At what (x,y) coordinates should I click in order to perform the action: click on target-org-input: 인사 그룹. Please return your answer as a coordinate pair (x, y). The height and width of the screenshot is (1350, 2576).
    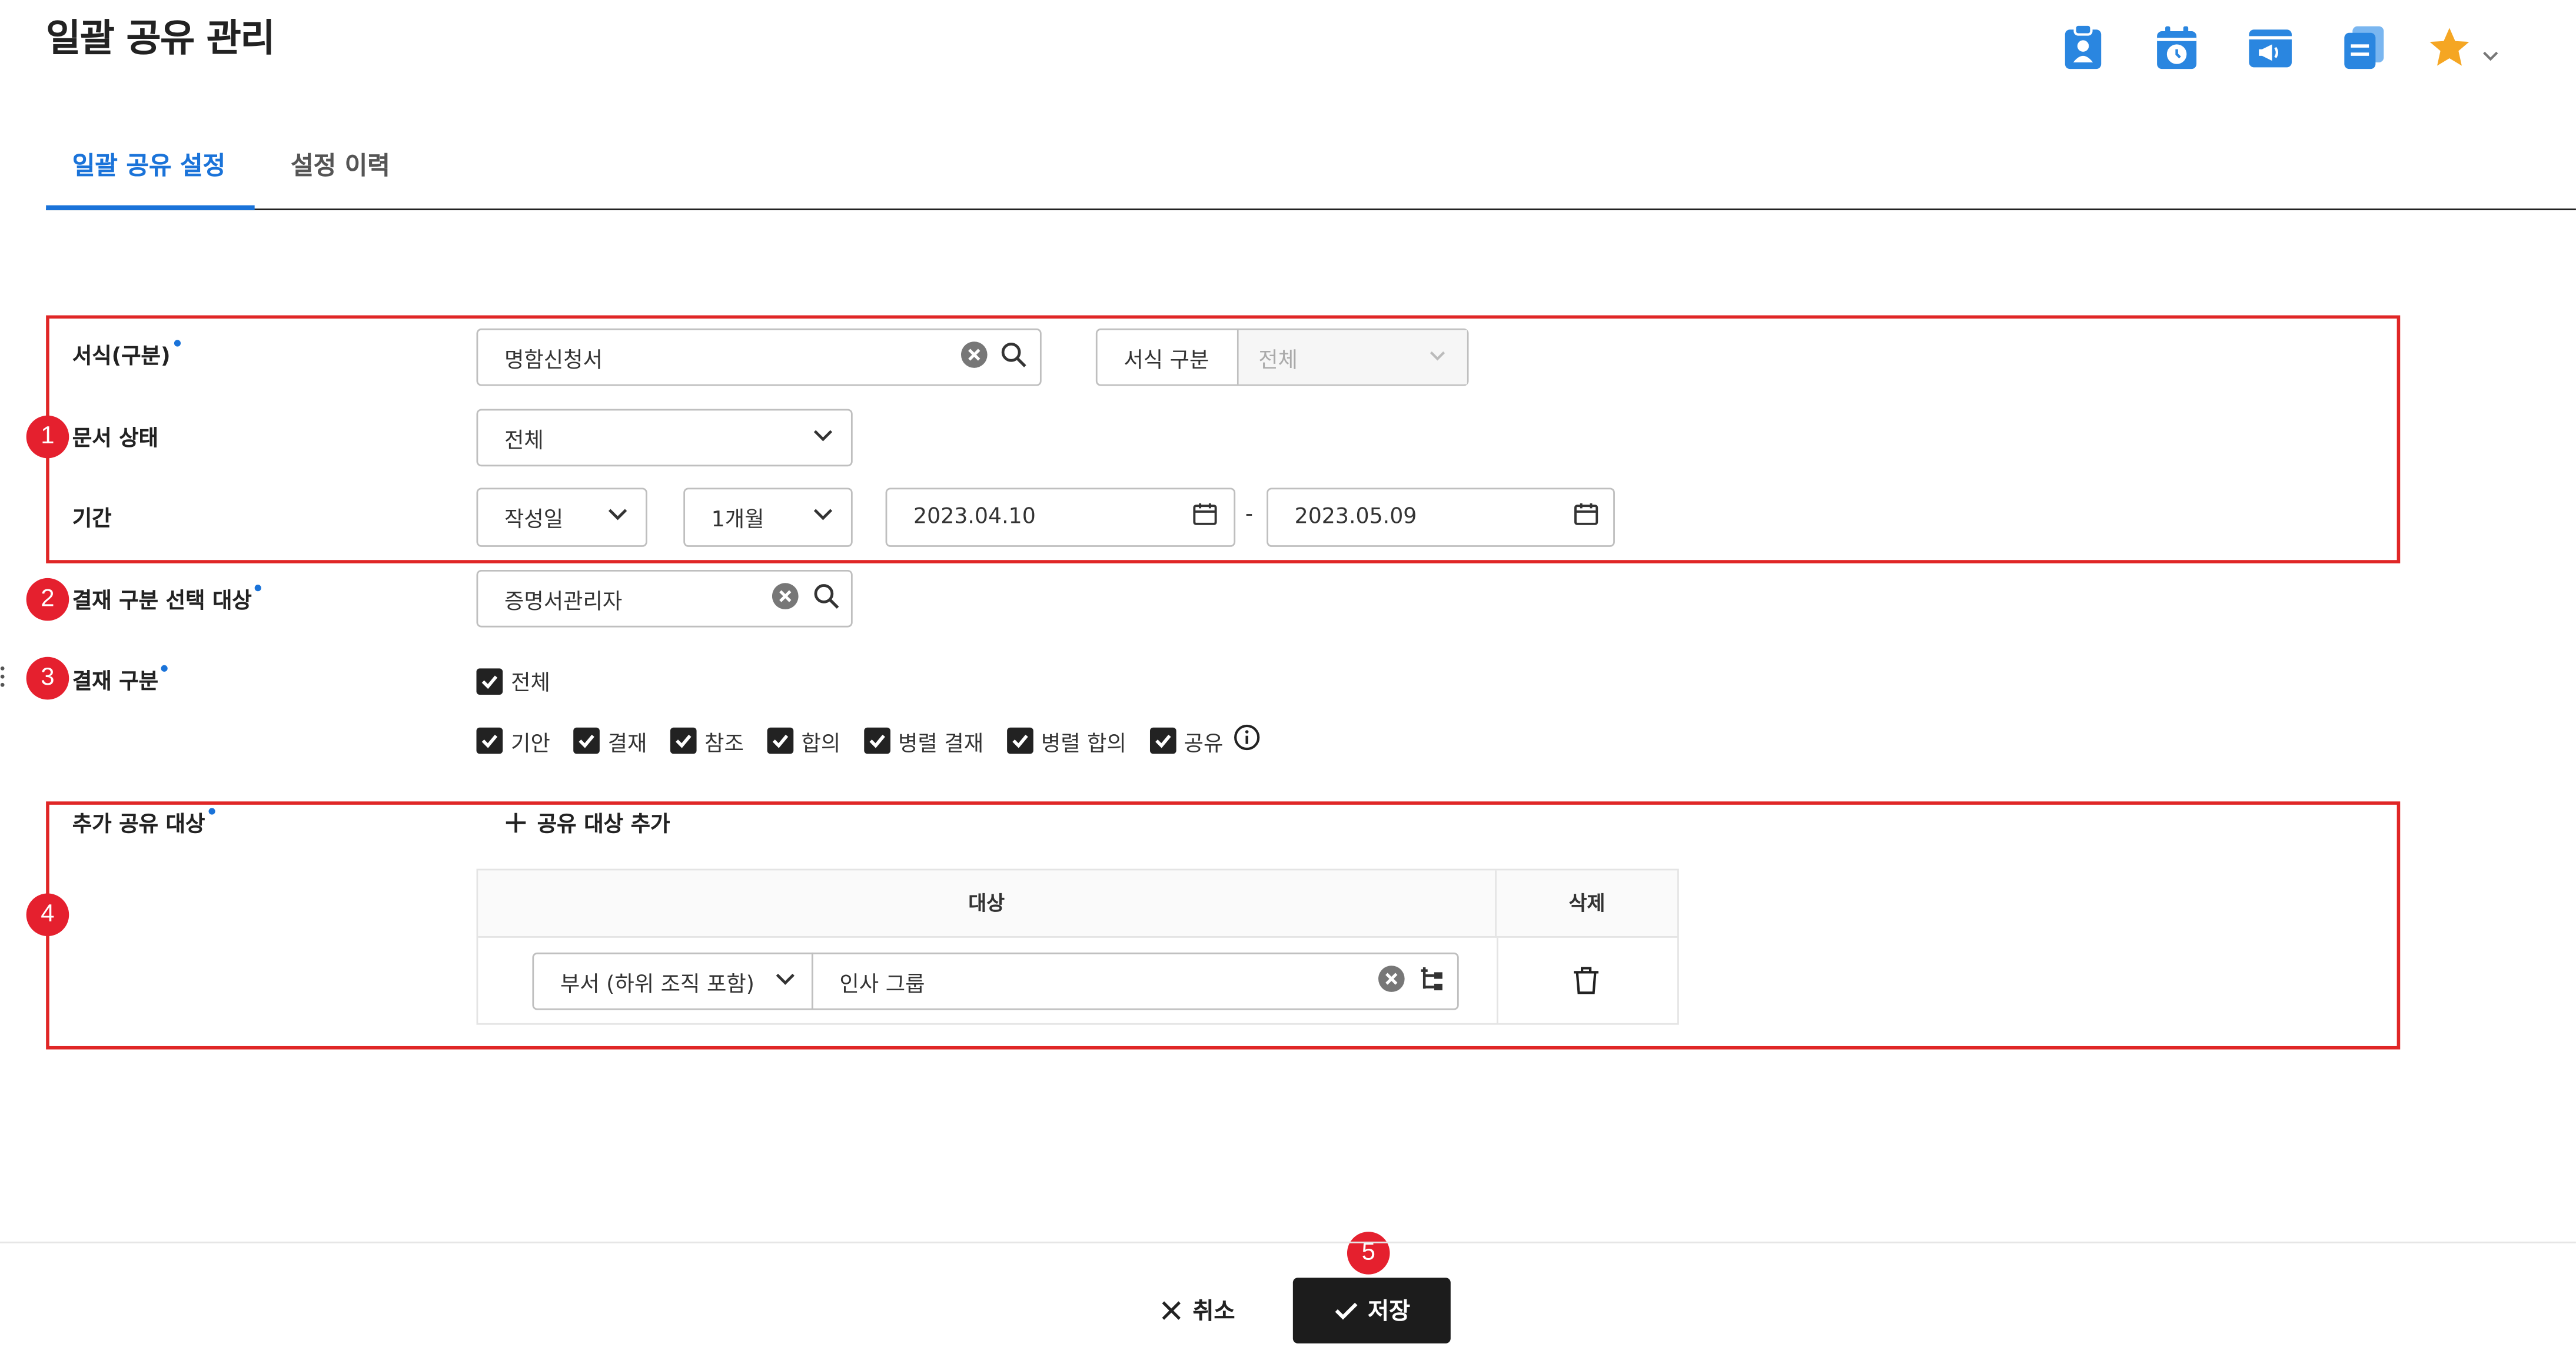
    Looking at the image, I should click on (1135, 981).